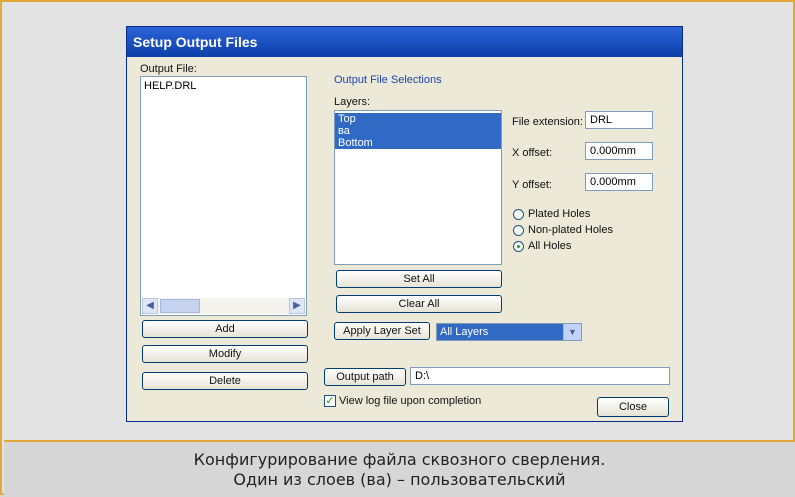  Describe the element at coordinates (195, 42) in the screenshot. I see `dialog-title: Setup Output Files` at that location.